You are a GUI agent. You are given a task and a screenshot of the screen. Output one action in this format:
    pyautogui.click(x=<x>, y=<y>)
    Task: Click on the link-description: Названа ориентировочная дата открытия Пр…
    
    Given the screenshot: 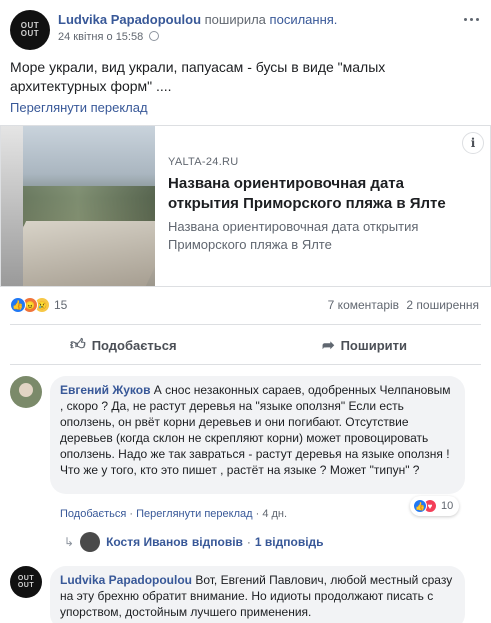 What is the action you would take?
    pyautogui.click(x=293, y=235)
    